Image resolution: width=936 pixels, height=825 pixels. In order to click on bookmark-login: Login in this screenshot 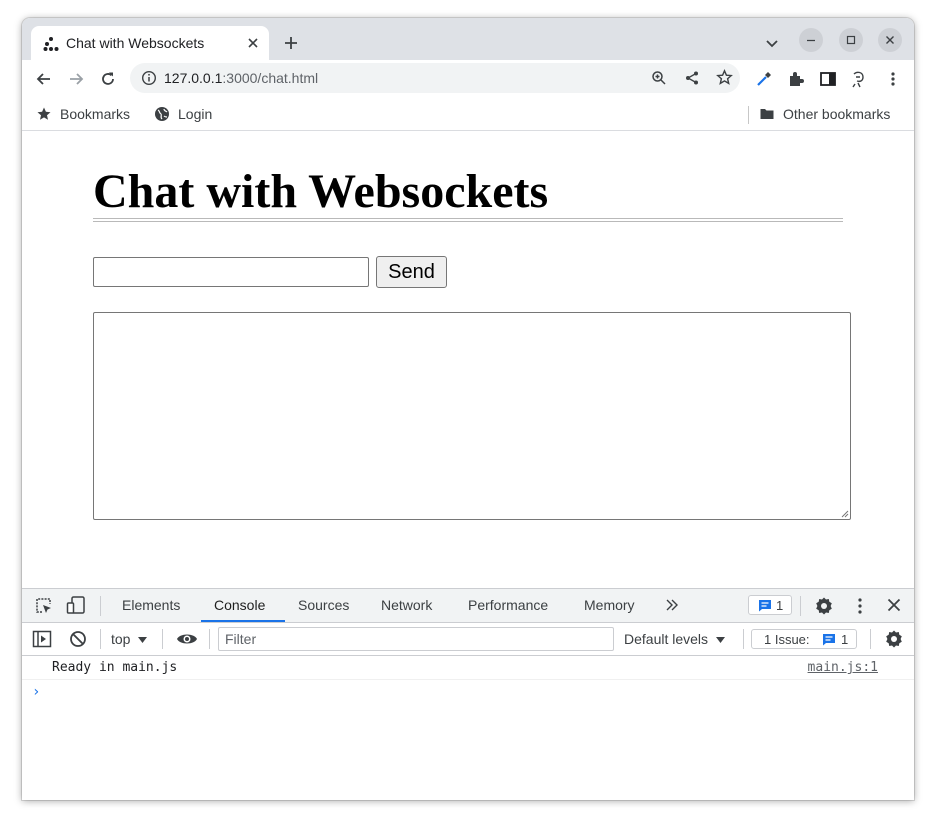, I will do `click(194, 114)`.